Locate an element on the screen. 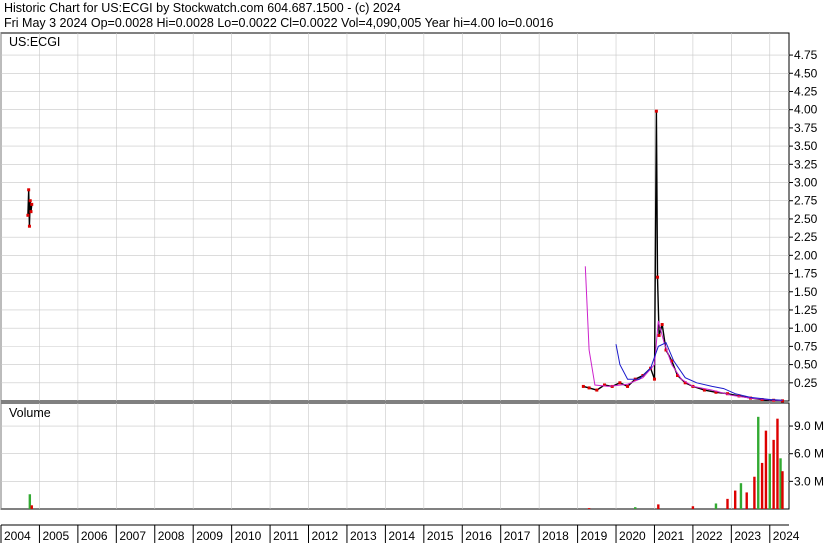 Image resolution: width=830 pixels, height=543 pixels. price-tick-label: 3.50 is located at coordinates (806, 146).